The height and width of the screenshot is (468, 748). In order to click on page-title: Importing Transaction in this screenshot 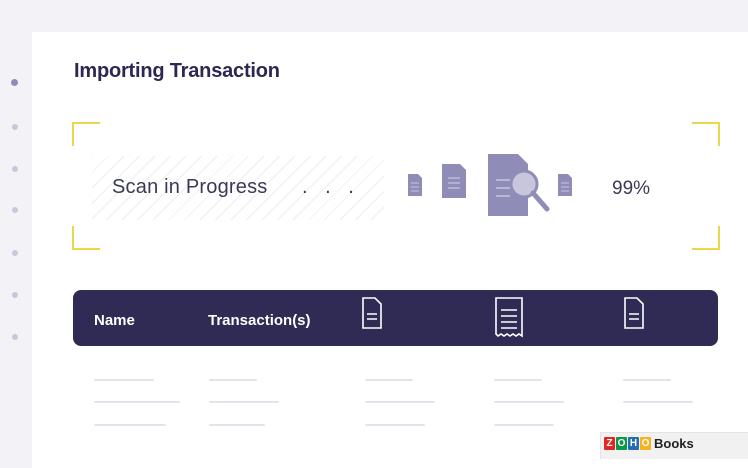, I will do `click(177, 71)`.